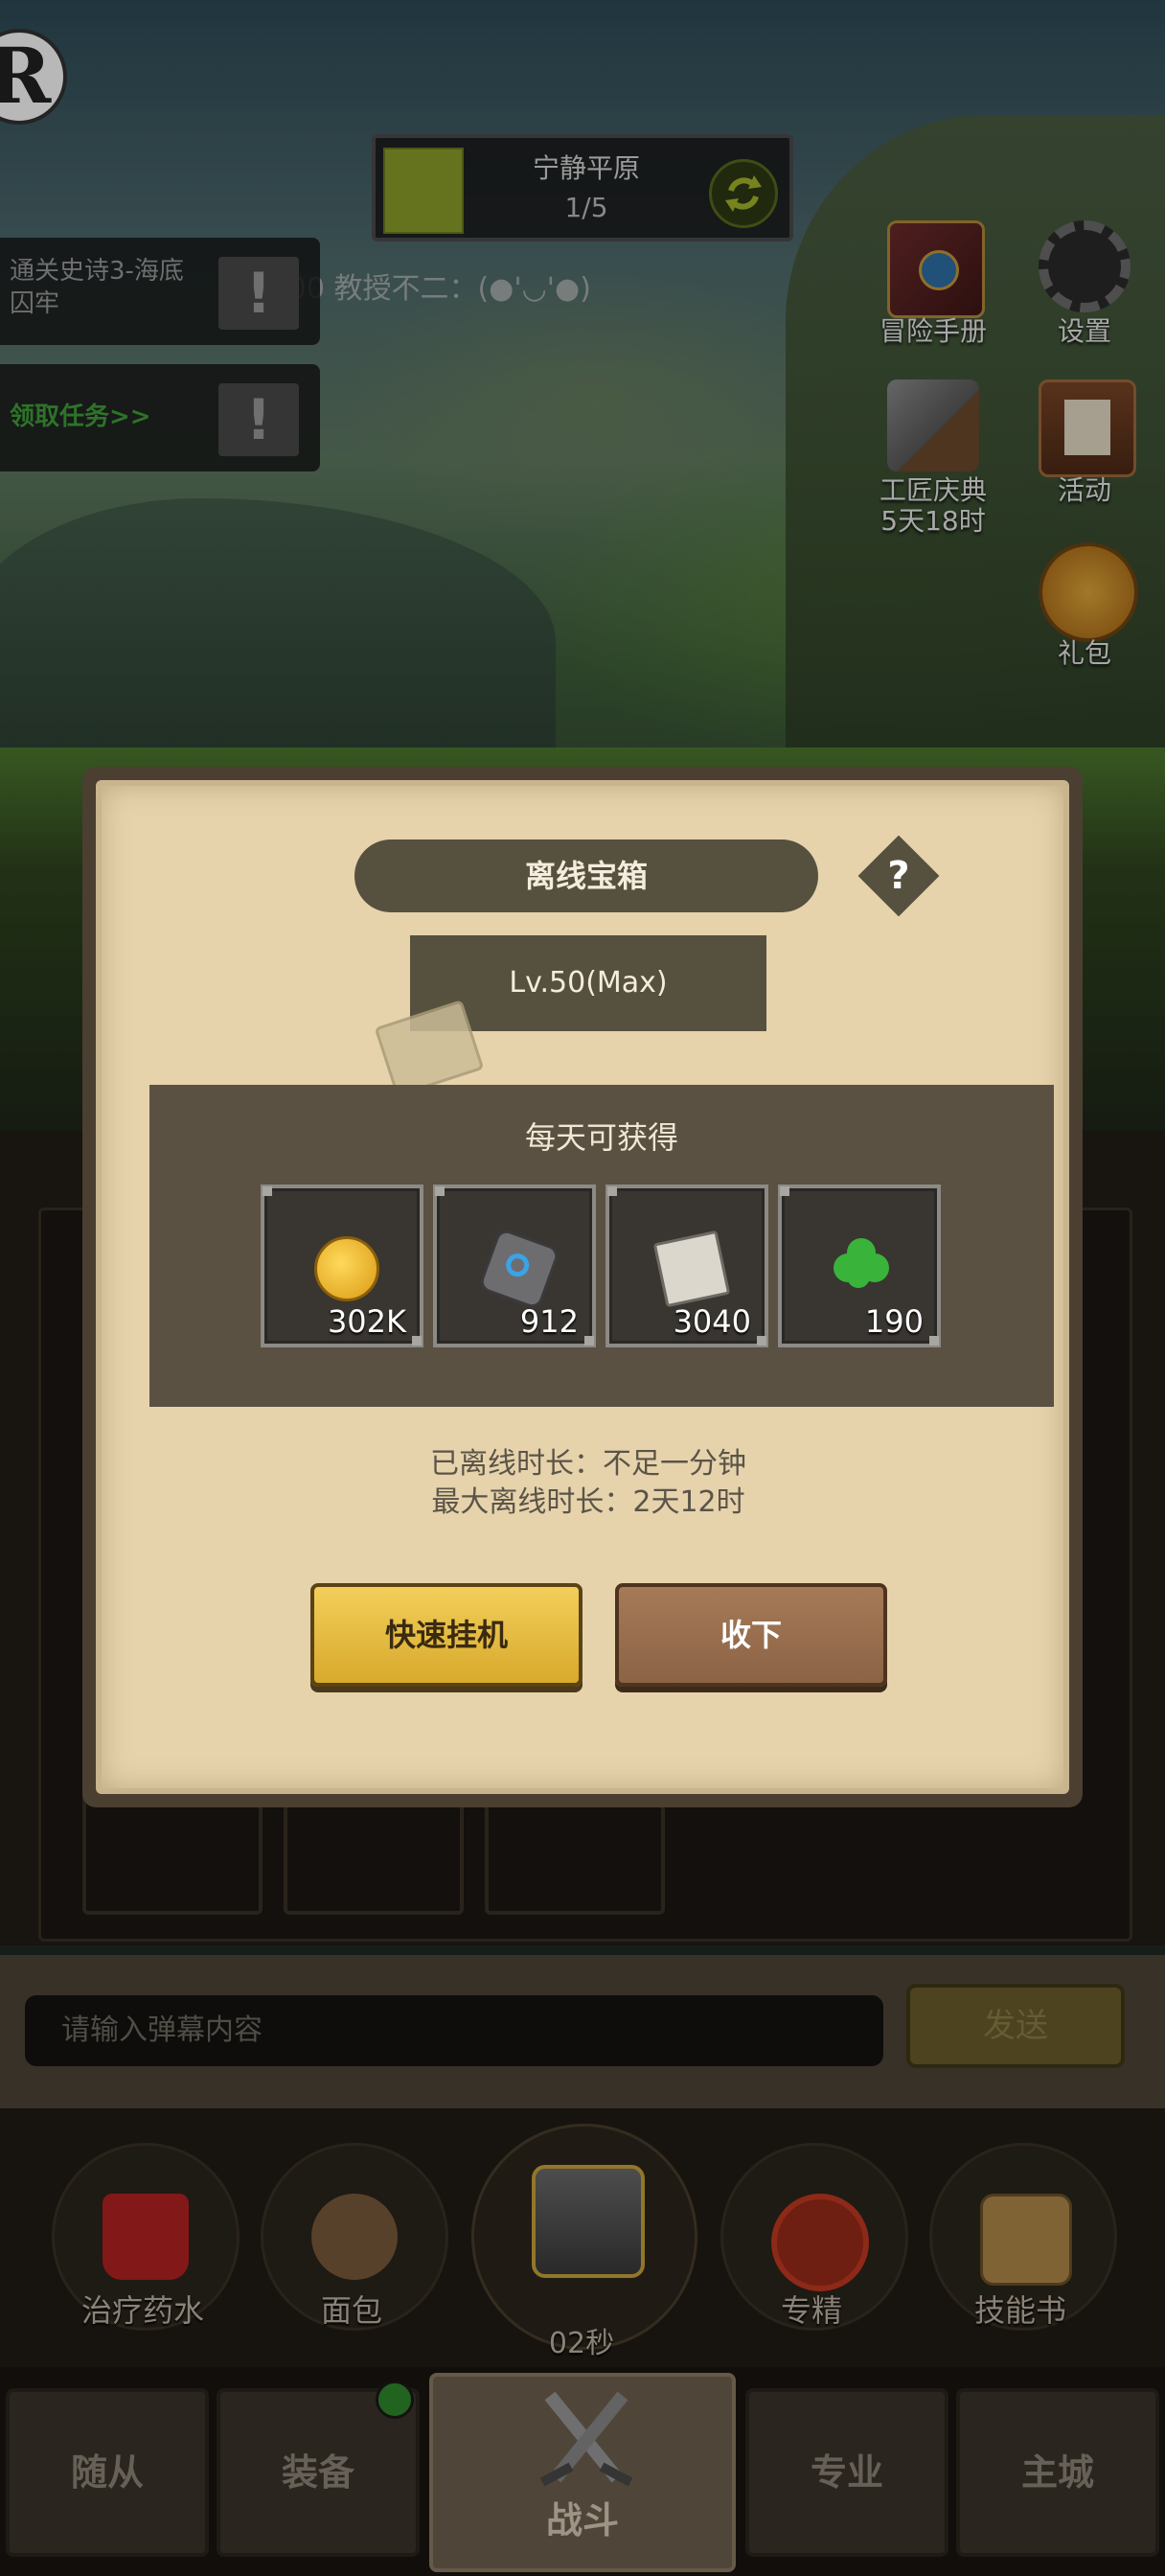 This screenshot has height=2576, width=1165. I want to click on collect-button: 收下, so click(751, 1635).